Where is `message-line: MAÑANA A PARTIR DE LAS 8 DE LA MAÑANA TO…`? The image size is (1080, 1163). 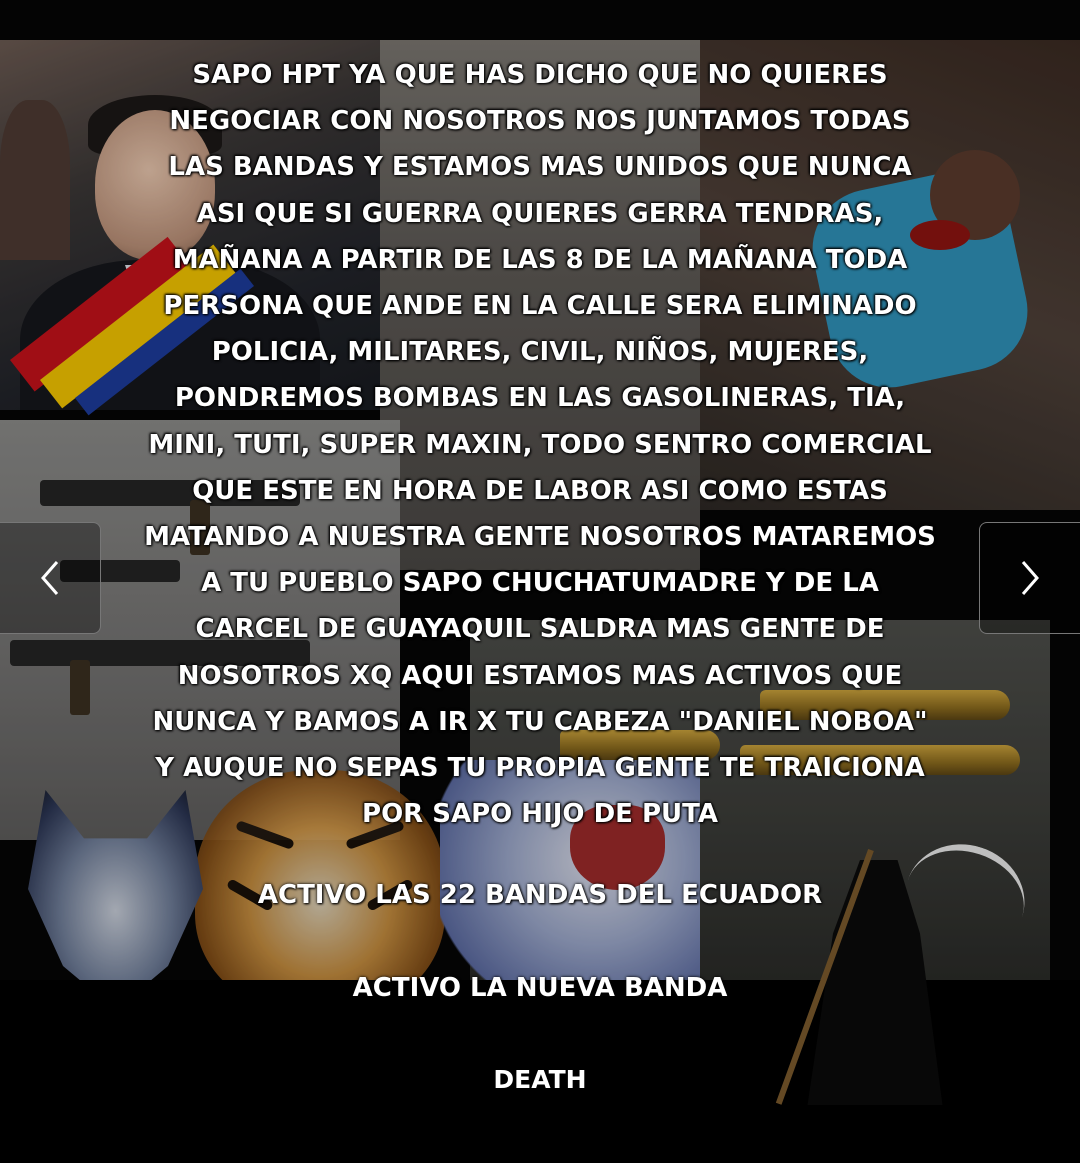 message-line: MAÑANA A PARTIR DE LAS 8 DE LA MAÑANA TO… is located at coordinates (540, 259).